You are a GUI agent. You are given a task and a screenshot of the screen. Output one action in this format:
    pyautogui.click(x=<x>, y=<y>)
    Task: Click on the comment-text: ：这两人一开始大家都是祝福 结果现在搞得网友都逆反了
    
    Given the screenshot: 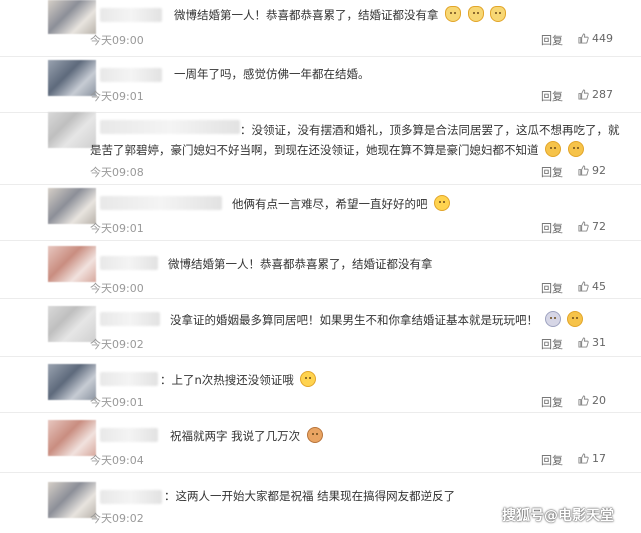 What is the action you would take?
    pyautogui.click(x=310, y=496)
    